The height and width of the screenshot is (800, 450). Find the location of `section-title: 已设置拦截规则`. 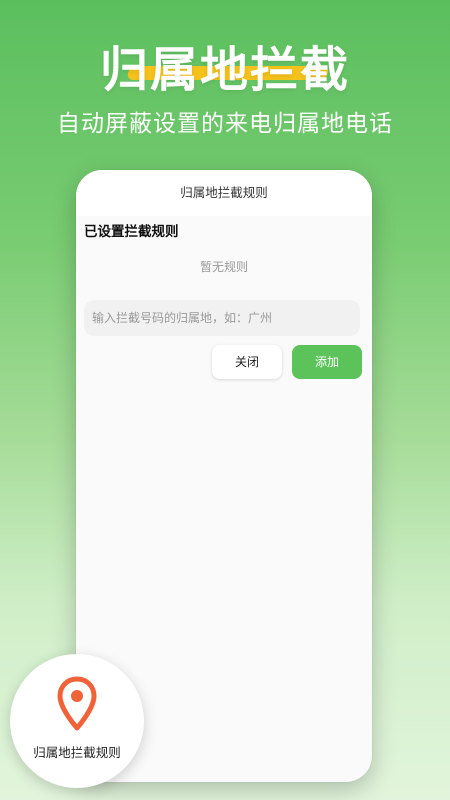

section-title: 已设置拦截规则 is located at coordinates (131, 232).